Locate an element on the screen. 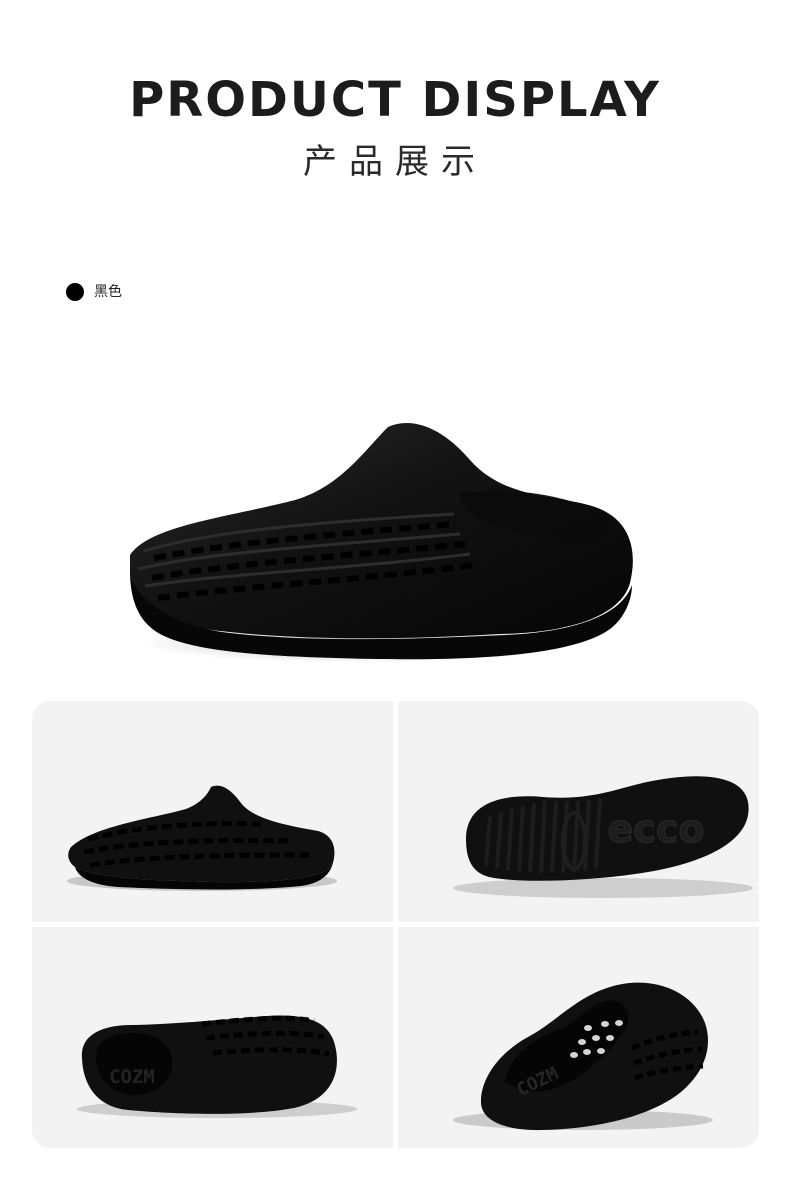 The width and height of the screenshot is (790, 1195). top-view-image: COZM is located at coordinates (217, 1066).